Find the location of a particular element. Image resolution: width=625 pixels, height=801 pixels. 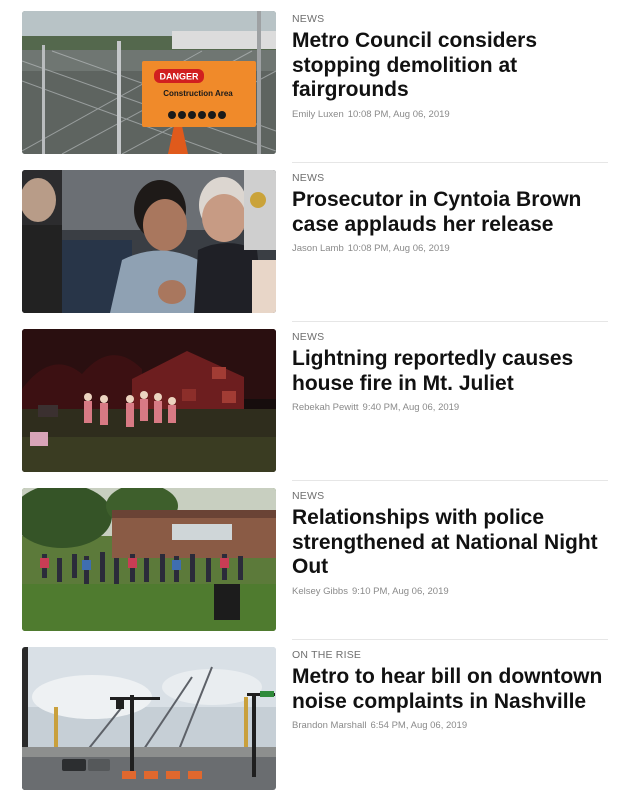

byline: Brandon Marshall 6:54 PM, Aug 06, 2019 is located at coordinates (450, 726).